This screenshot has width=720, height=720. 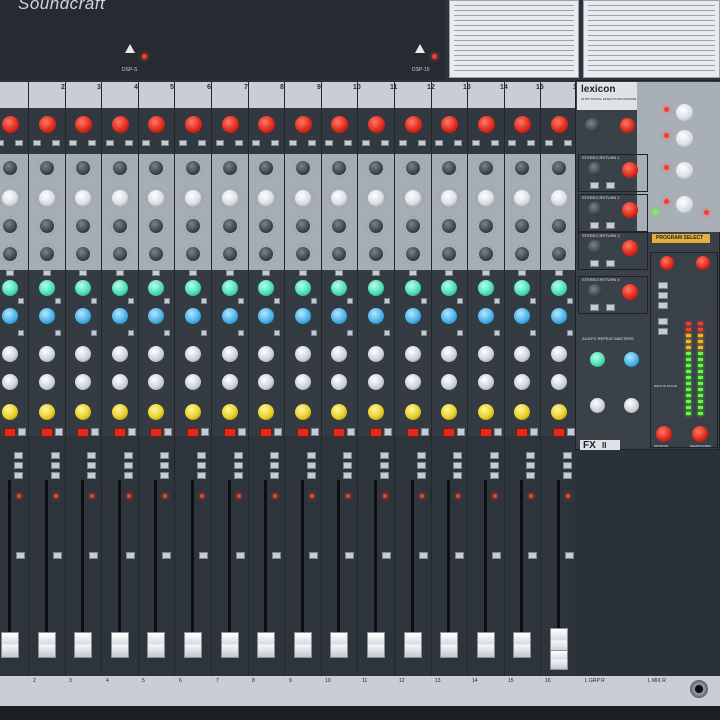 I want to click on headphone-level-knob, so click(x=700, y=434).